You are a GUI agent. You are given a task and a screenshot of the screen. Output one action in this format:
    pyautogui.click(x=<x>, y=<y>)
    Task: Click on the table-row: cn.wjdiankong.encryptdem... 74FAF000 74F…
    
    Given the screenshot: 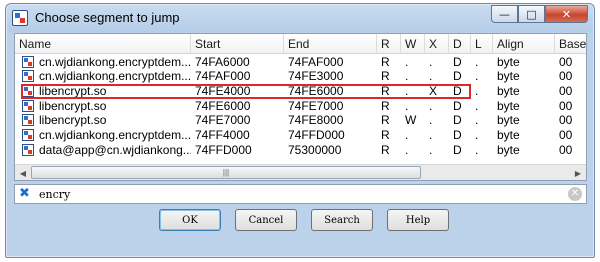 What is the action you would take?
    pyautogui.click(x=300, y=76)
    